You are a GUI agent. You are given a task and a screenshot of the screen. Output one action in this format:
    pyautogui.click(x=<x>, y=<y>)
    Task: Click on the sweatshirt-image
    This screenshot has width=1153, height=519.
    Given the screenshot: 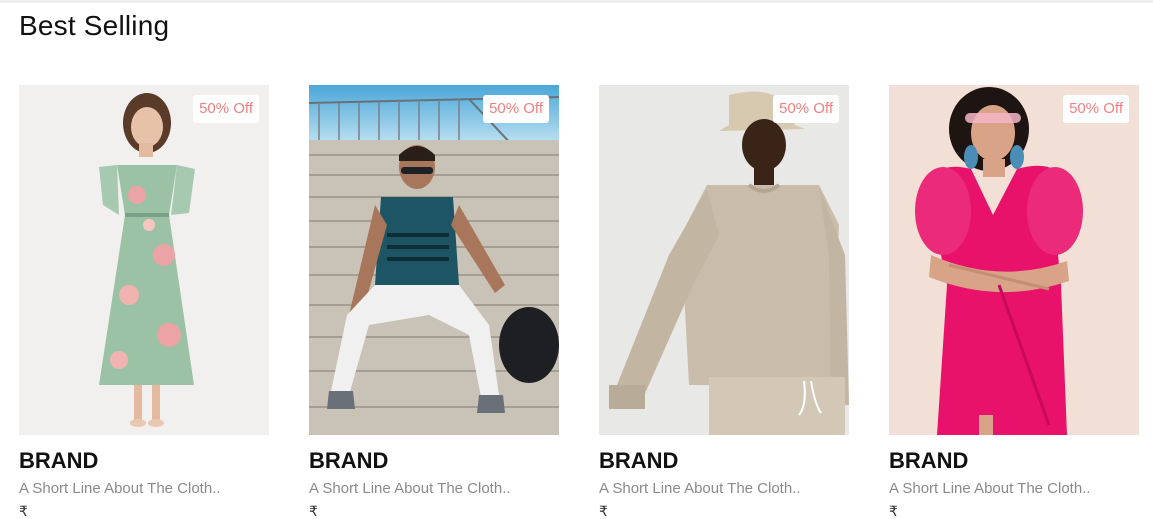 What is the action you would take?
    pyautogui.click(x=724, y=260)
    